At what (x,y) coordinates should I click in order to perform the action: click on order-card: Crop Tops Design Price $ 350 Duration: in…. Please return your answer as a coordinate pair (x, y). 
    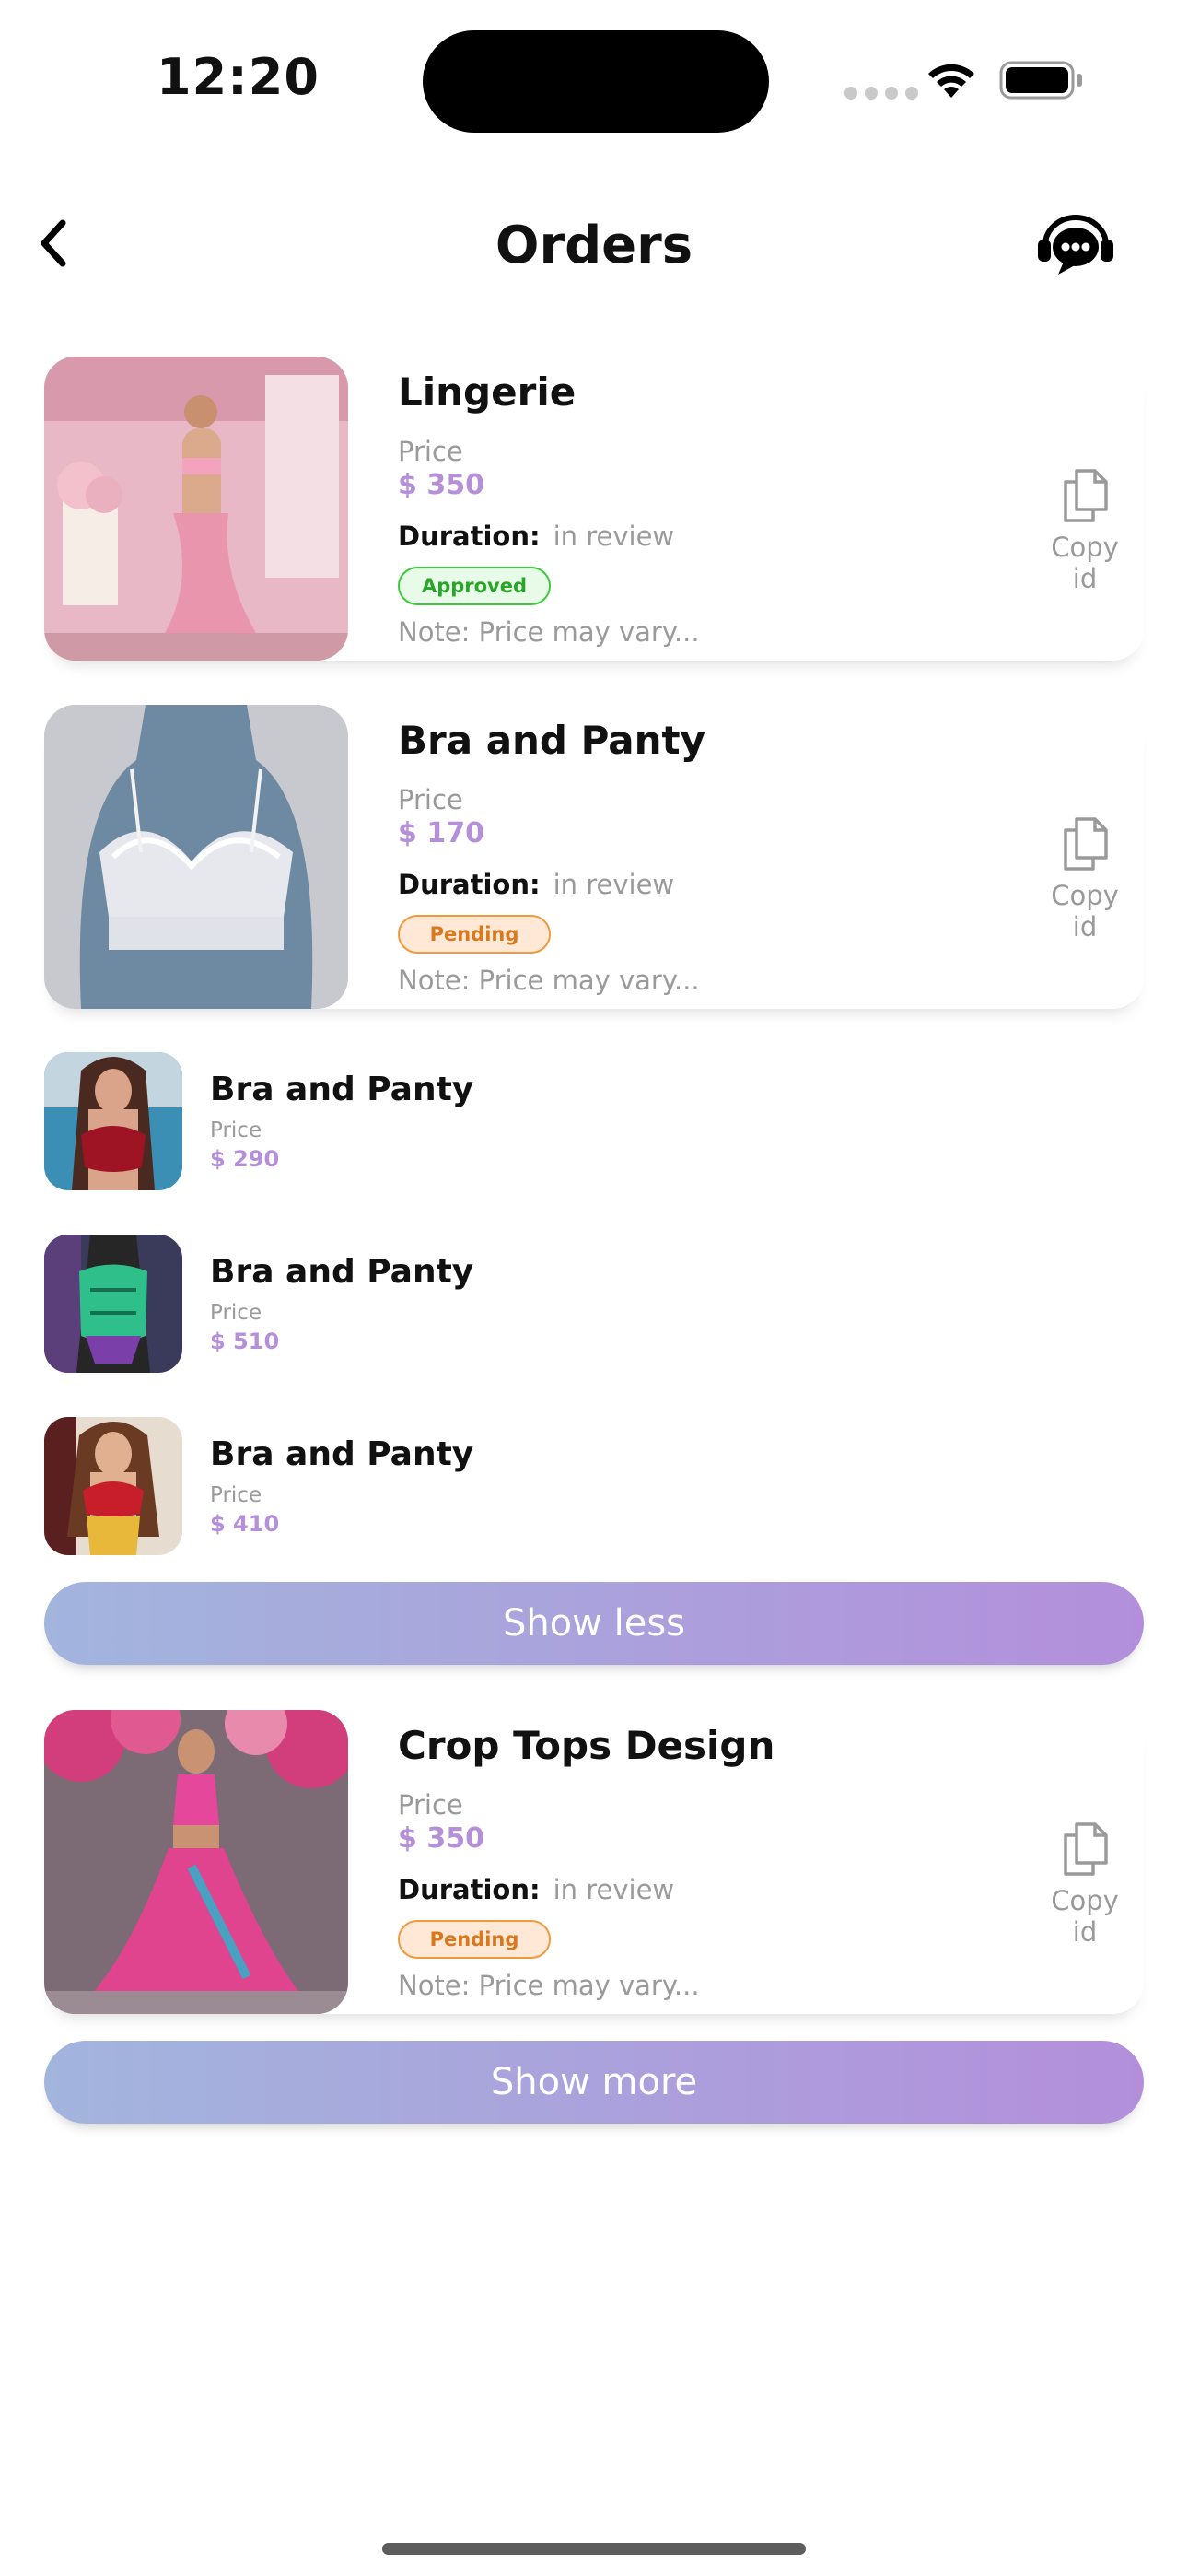
    Looking at the image, I should click on (594, 1862).